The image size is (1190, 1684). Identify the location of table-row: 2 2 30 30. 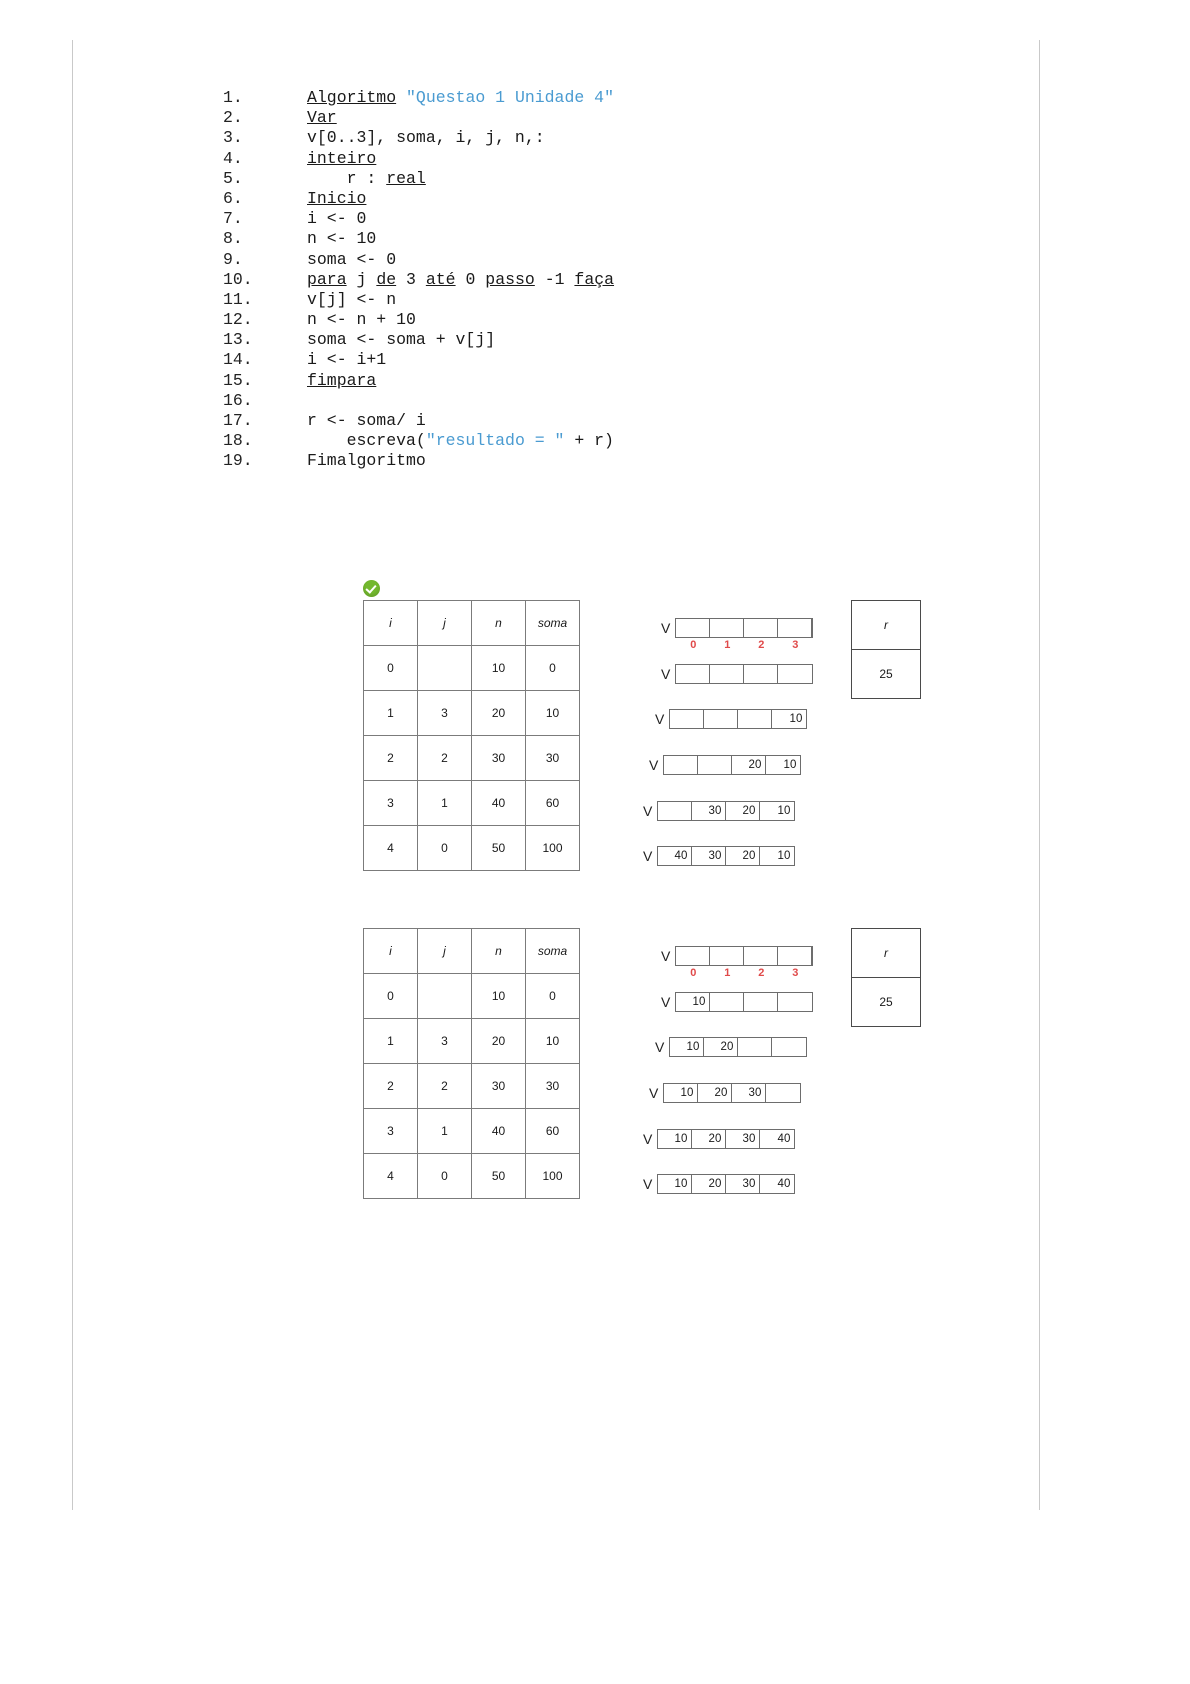
(471, 758).